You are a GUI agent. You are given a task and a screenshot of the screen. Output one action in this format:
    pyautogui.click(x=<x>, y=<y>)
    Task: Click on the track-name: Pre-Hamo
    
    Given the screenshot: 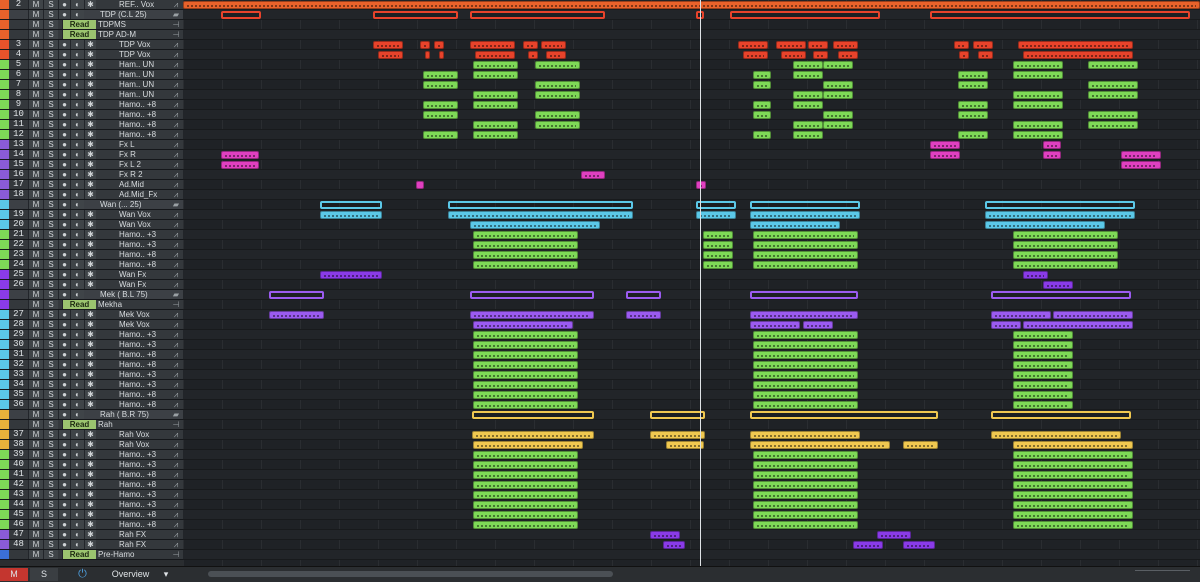 What is the action you would take?
    pyautogui.click(x=133, y=554)
    